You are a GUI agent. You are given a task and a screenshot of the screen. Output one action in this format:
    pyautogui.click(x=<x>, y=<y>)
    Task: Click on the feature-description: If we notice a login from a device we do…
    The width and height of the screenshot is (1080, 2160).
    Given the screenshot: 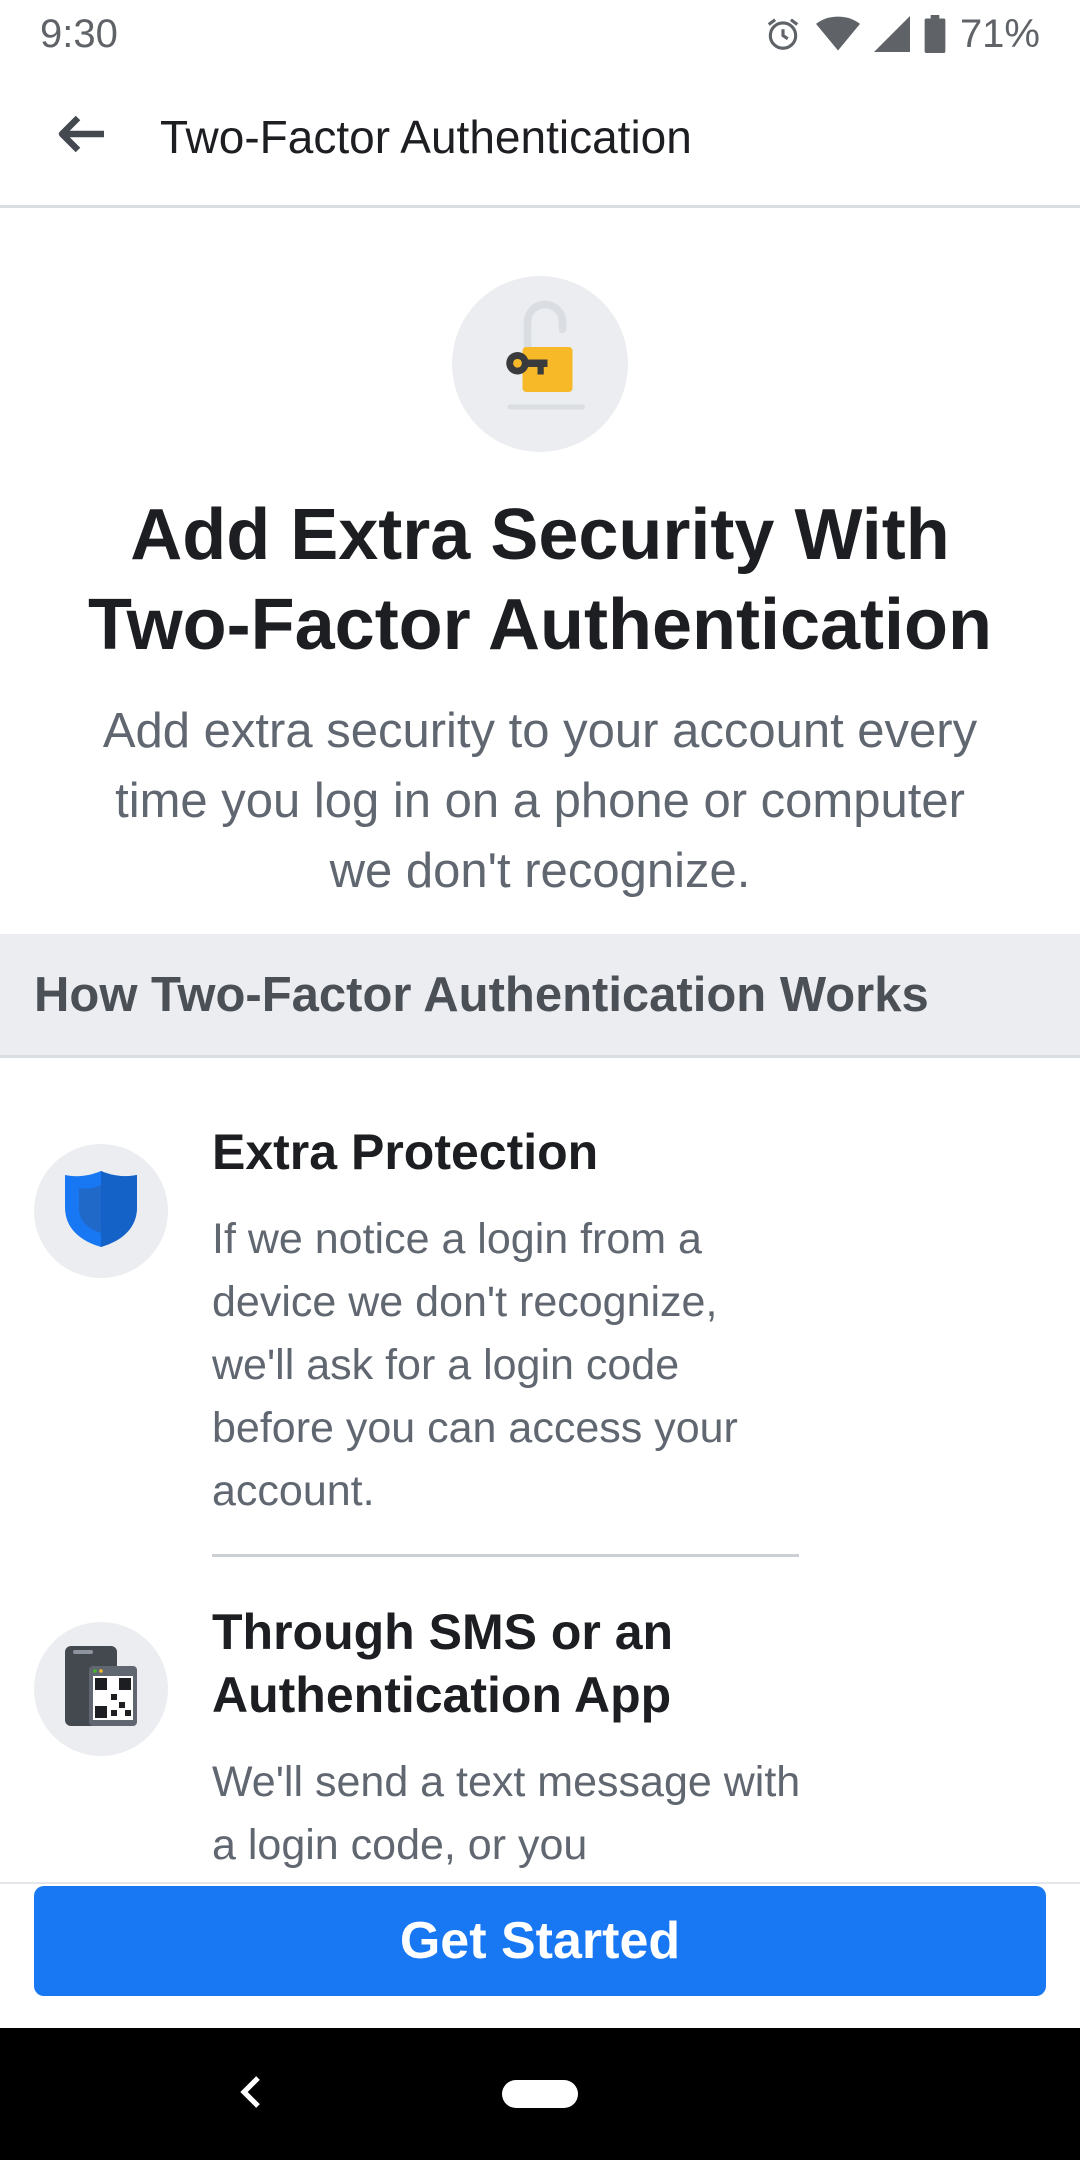 What is the action you would take?
    pyautogui.click(x=475, y=1365)
    